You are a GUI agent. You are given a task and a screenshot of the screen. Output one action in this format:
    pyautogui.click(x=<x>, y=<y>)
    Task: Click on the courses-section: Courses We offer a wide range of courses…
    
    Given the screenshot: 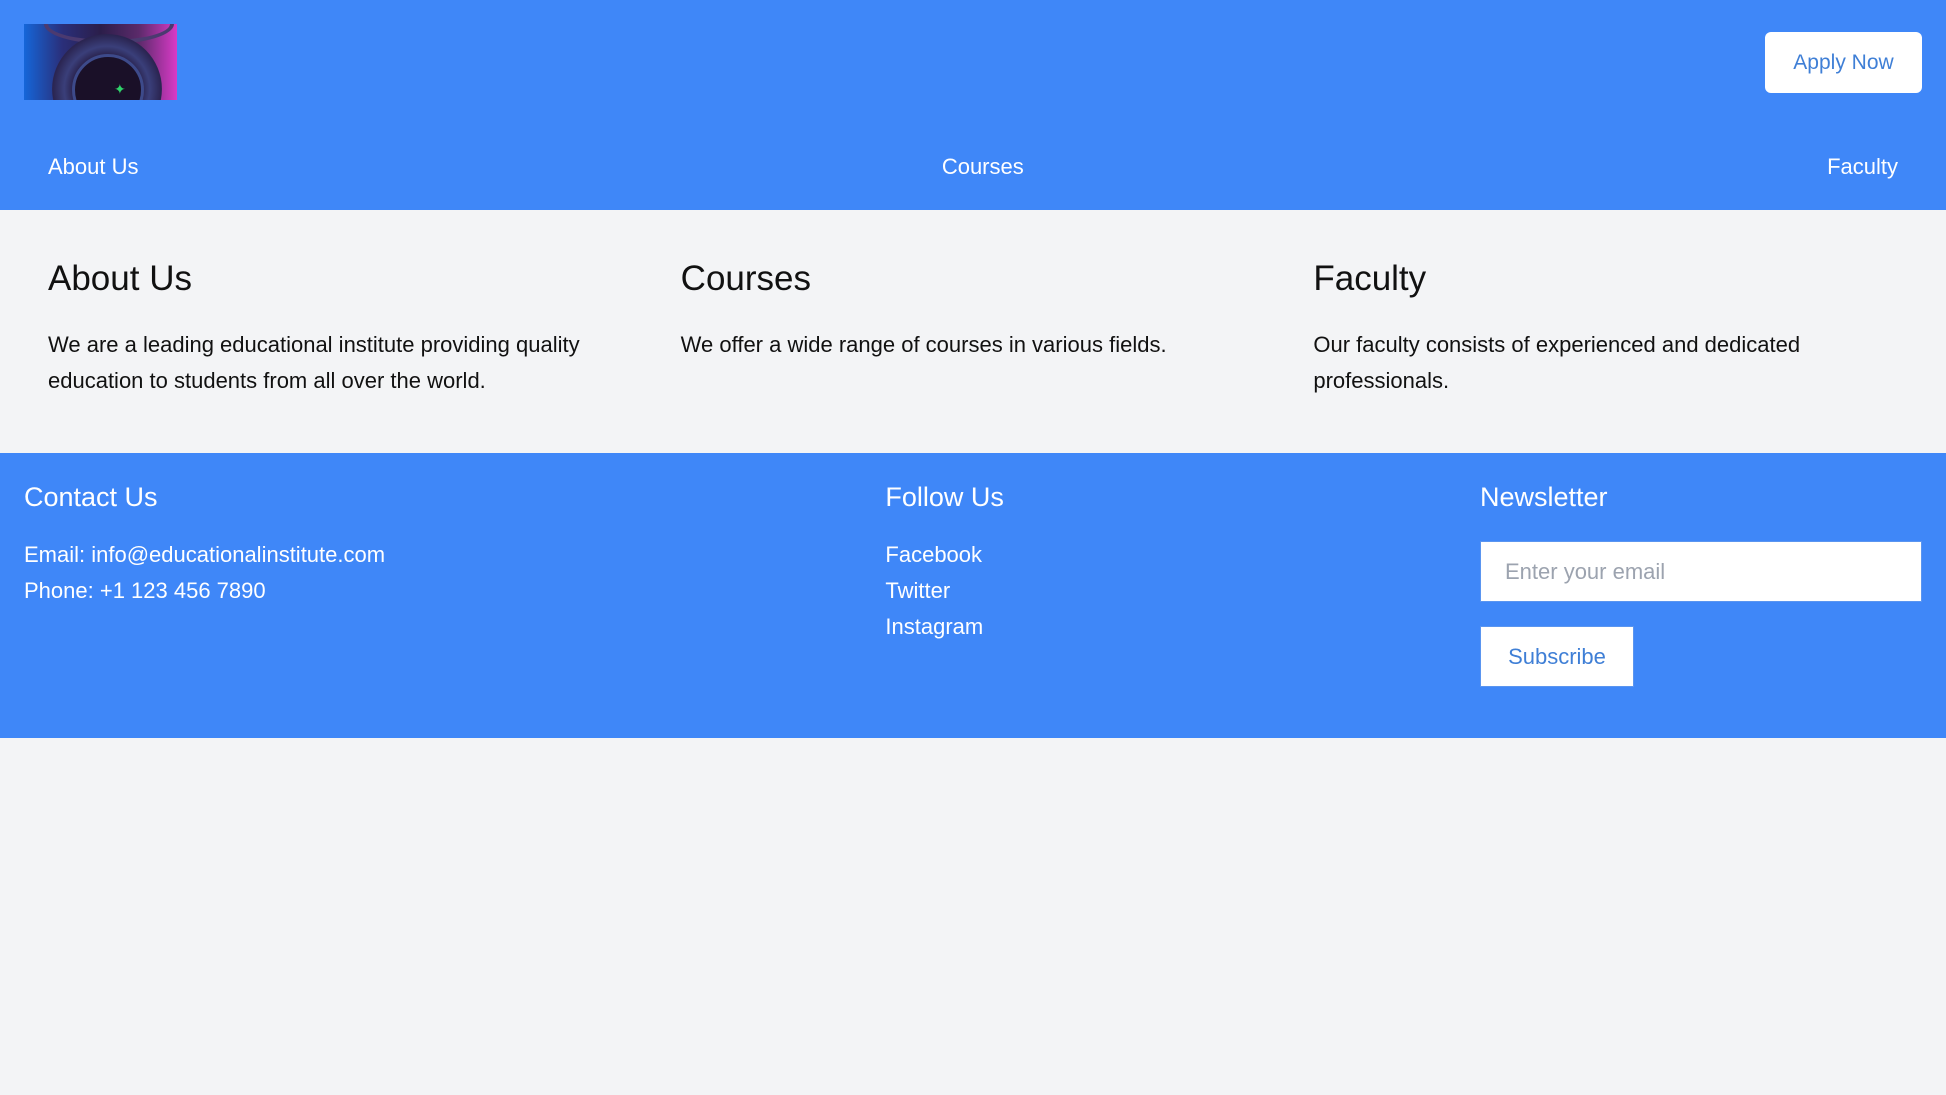 What is the action you would take?
    pyautogui.click(x=973, y=356)
    